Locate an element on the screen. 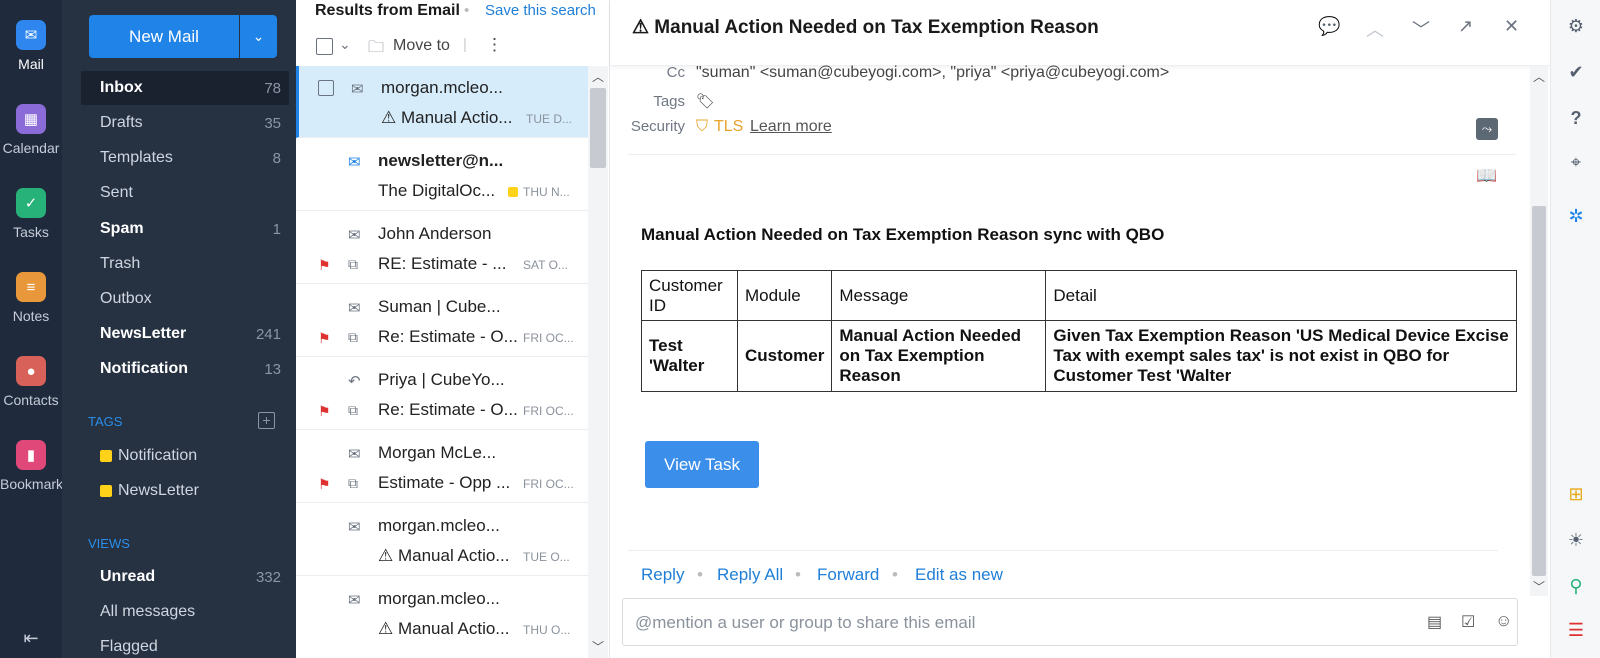 The image size is (1600, 658). forward-link: Forward is located at coordinates (848, 575).